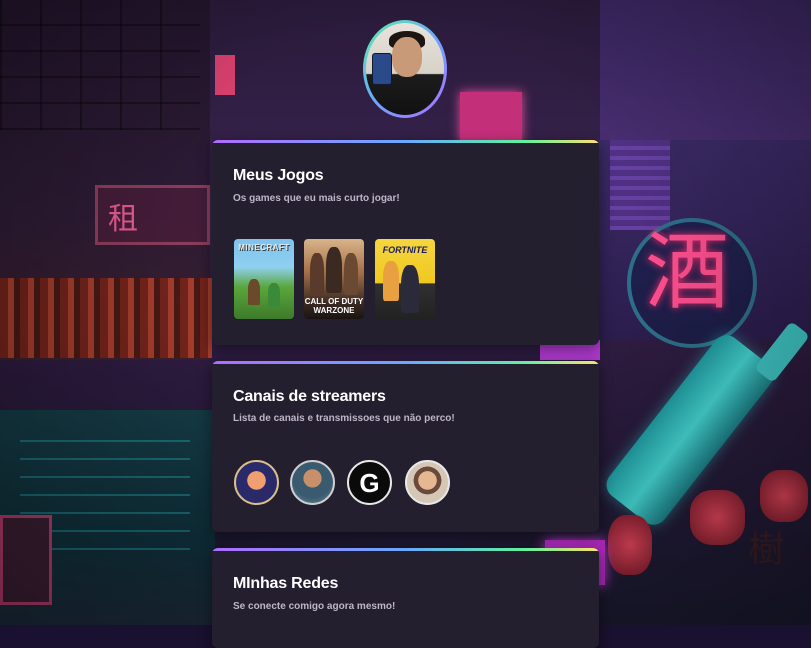  I want to click on profile-photo, so click(405, 69).